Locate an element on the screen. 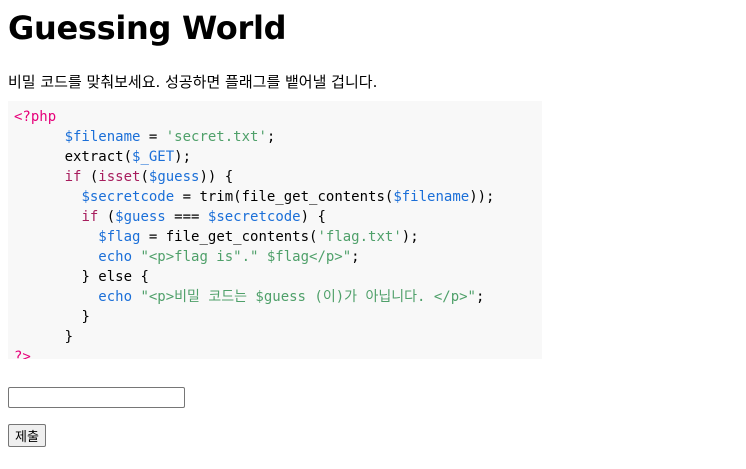  page-title: Guessing World is located at coordinates (147, 28).